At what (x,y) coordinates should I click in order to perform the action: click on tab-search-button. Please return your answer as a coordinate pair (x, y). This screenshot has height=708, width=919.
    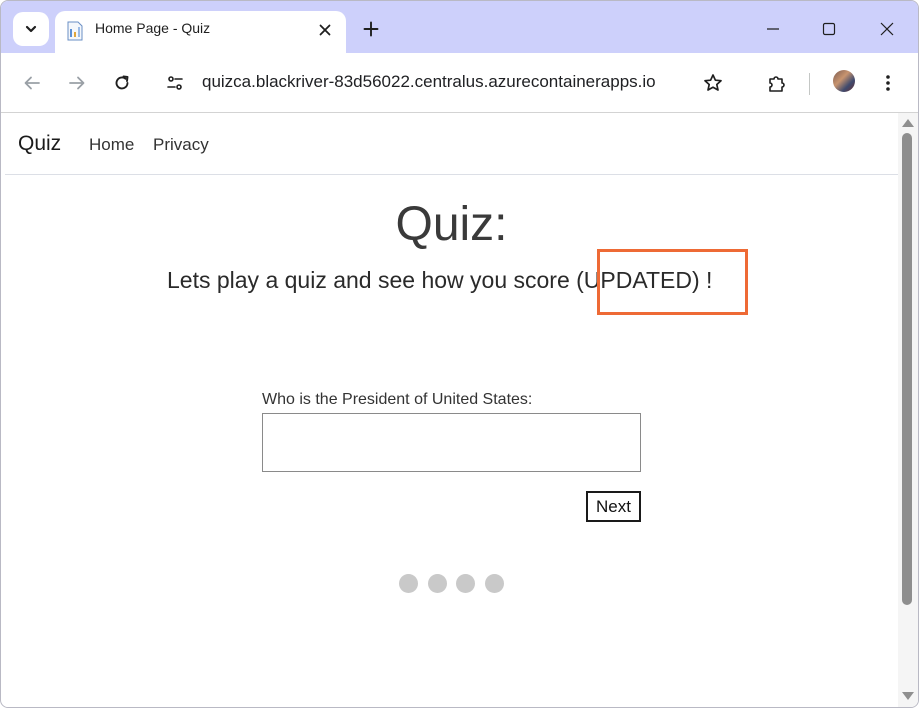
    Looking at the image, I should click on (31, 29).